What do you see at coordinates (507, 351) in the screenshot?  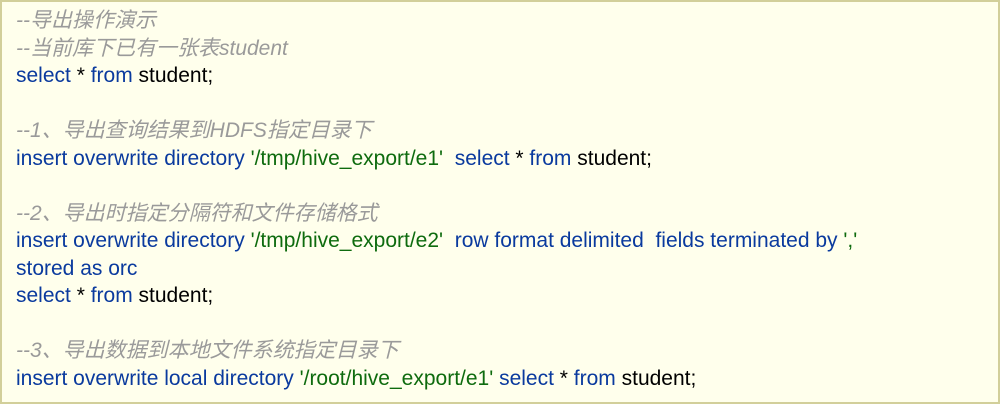 I see `code-line: --3、导出数据到本地文件系统指定目录下` at bounding box center [507, 351].